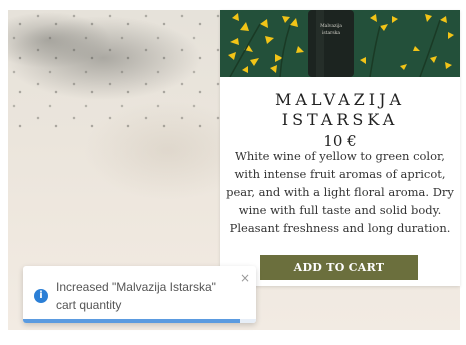 This screenshot has width=466, height=345. I want to click on toast-progress-fill, so click(131, 321).